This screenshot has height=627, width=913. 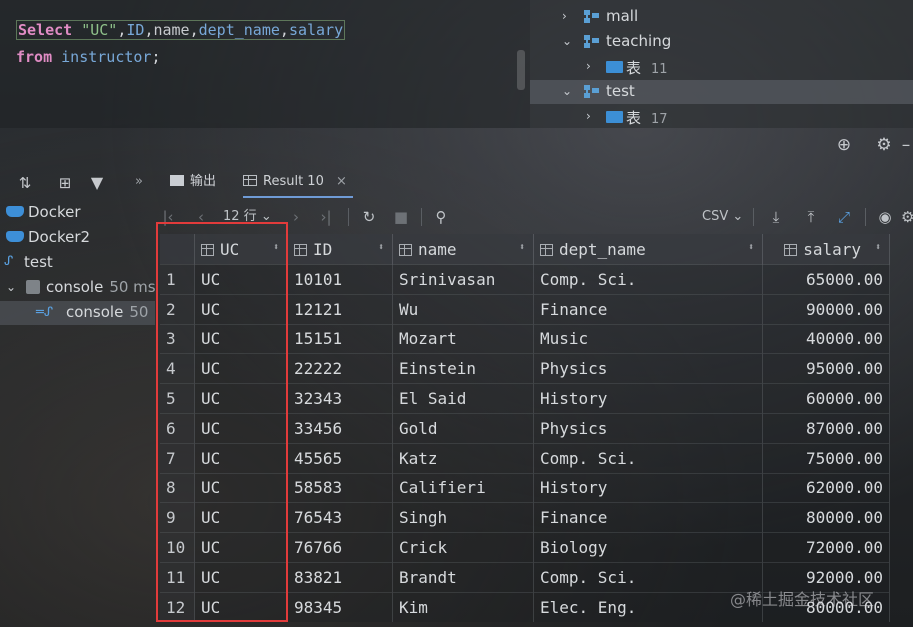 I want to click on column-header-name: name ⬍, so click(x=463, y=249).